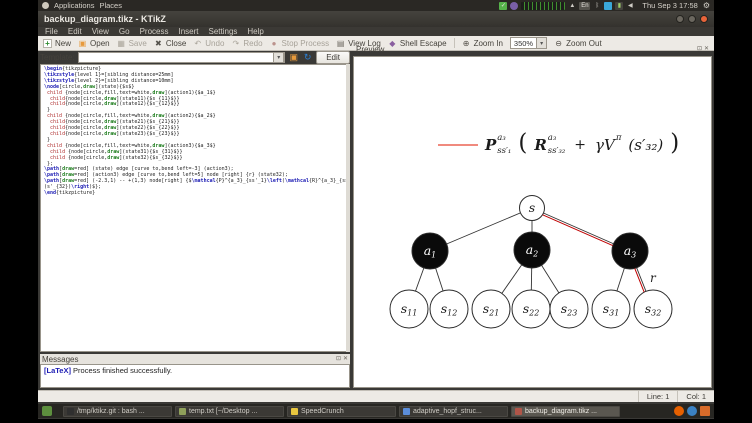 This screenshot has height=423, width=752. I want to click on maximize-button, so click(692, 19).